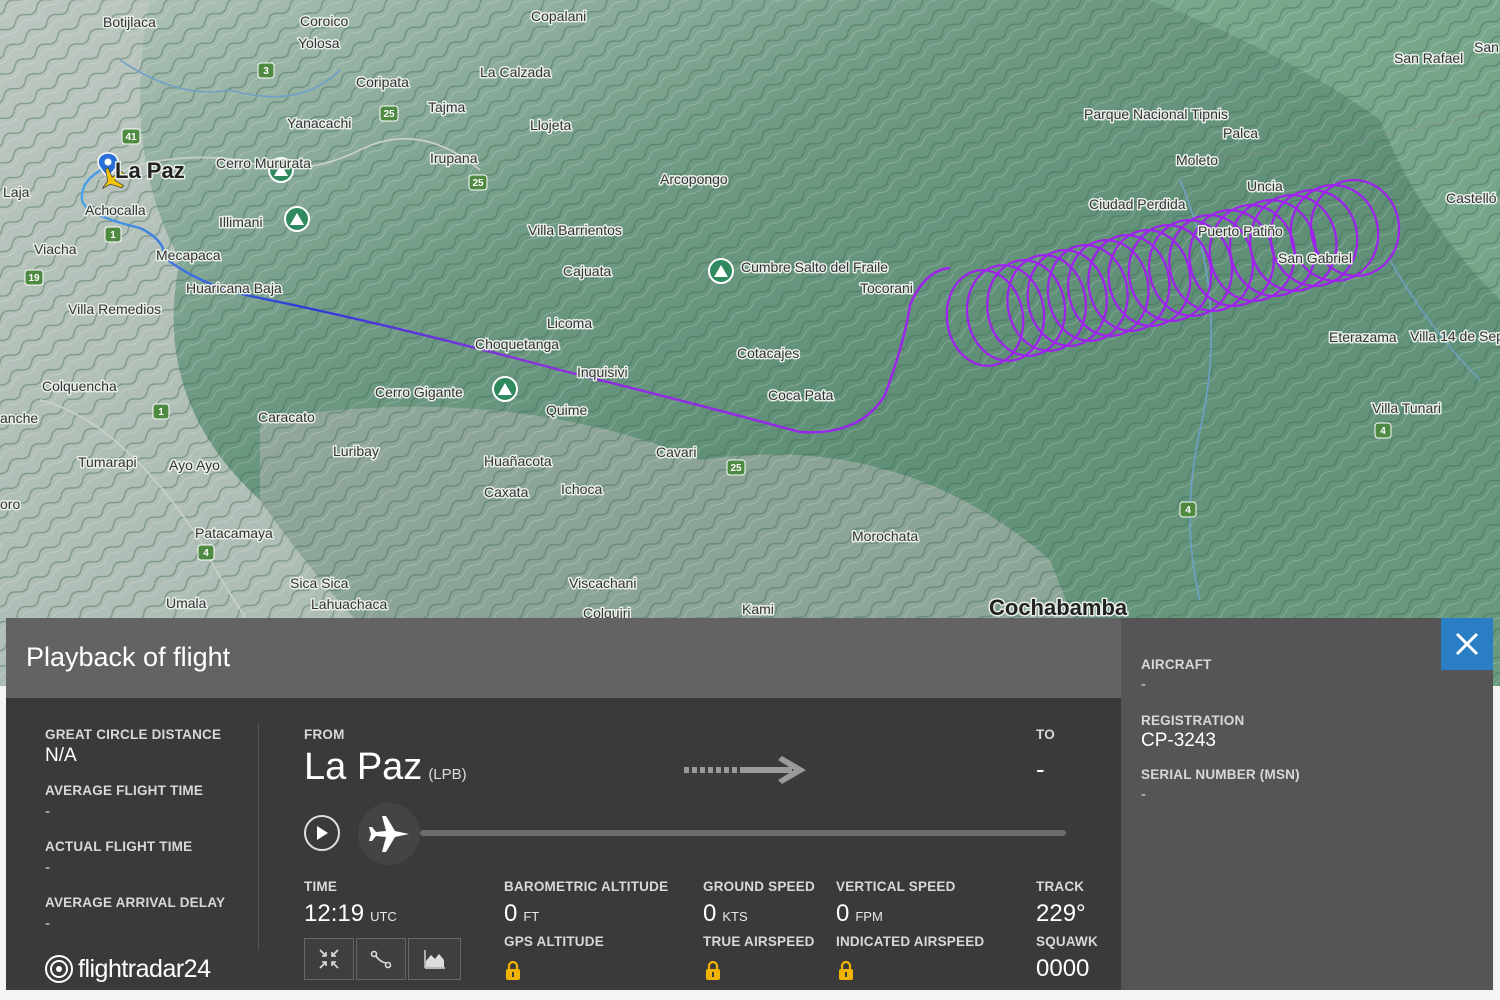 Image resolution: width=1500 pixels, height=1000 pixels. Describe the element at coordinates (131, 137) in the screenshot. I see `road-number: 41` at that location.